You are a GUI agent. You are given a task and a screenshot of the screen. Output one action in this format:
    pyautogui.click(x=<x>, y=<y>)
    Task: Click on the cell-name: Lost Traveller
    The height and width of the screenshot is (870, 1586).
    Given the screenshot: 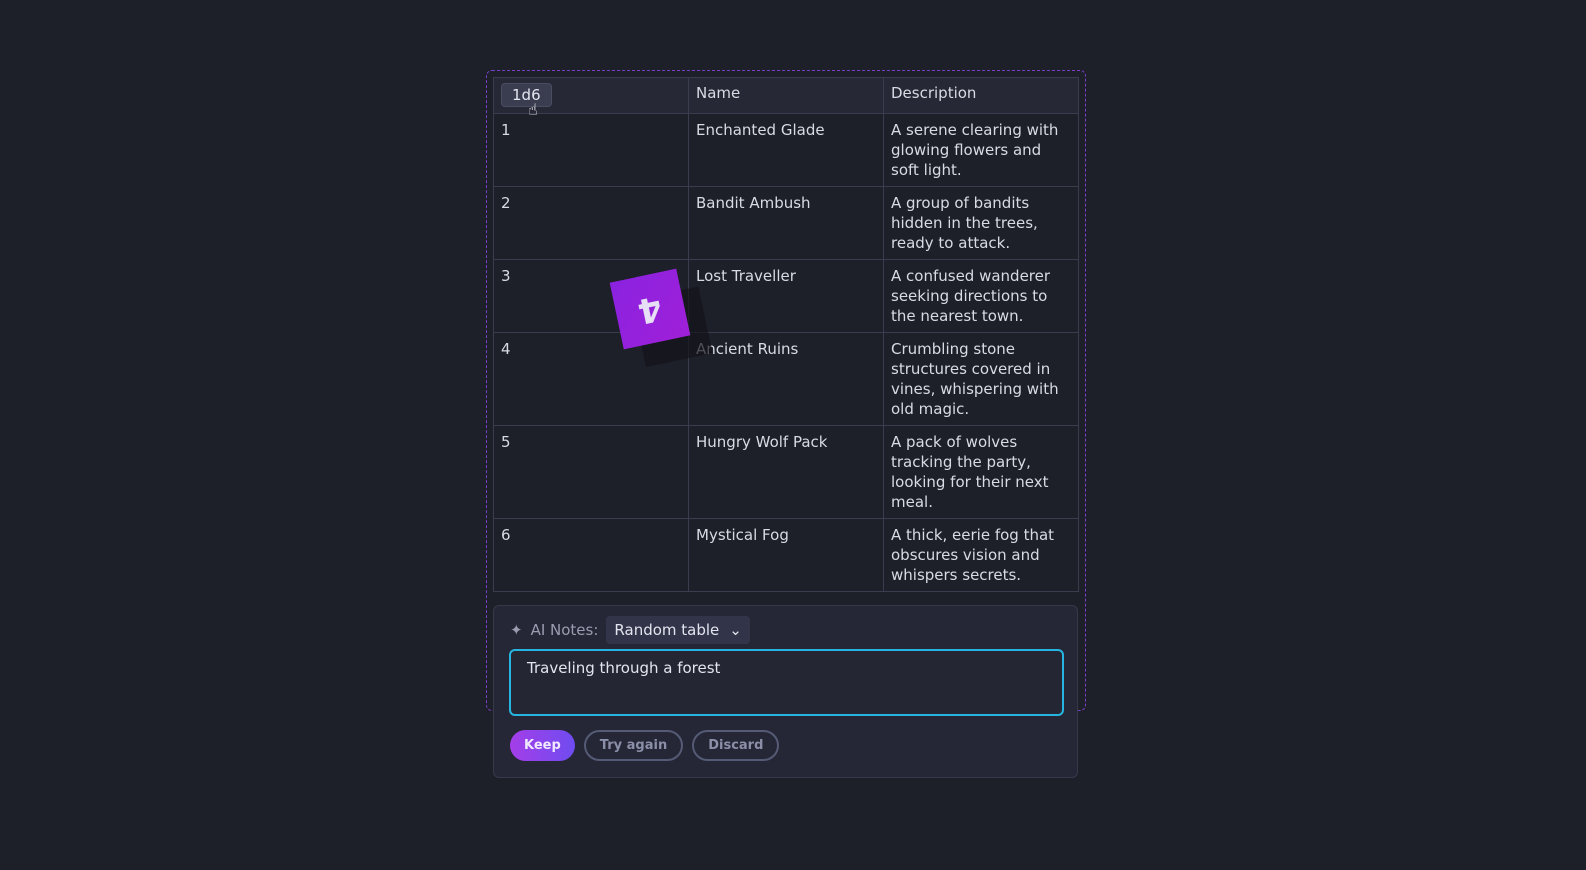 What is the action you would take?
    pyautogui.click(x=786, y=296)
    